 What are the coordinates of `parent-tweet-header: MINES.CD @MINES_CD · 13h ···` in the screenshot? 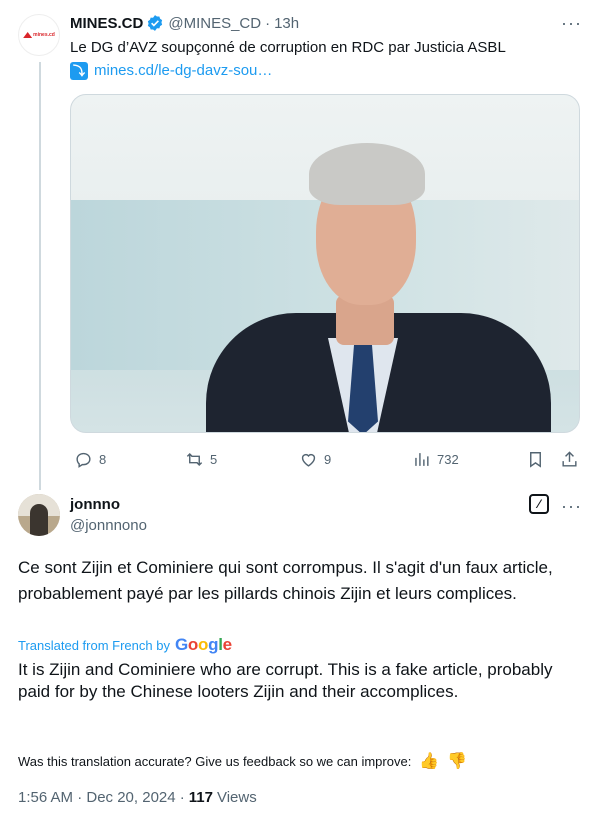 It's located at (326, 23).